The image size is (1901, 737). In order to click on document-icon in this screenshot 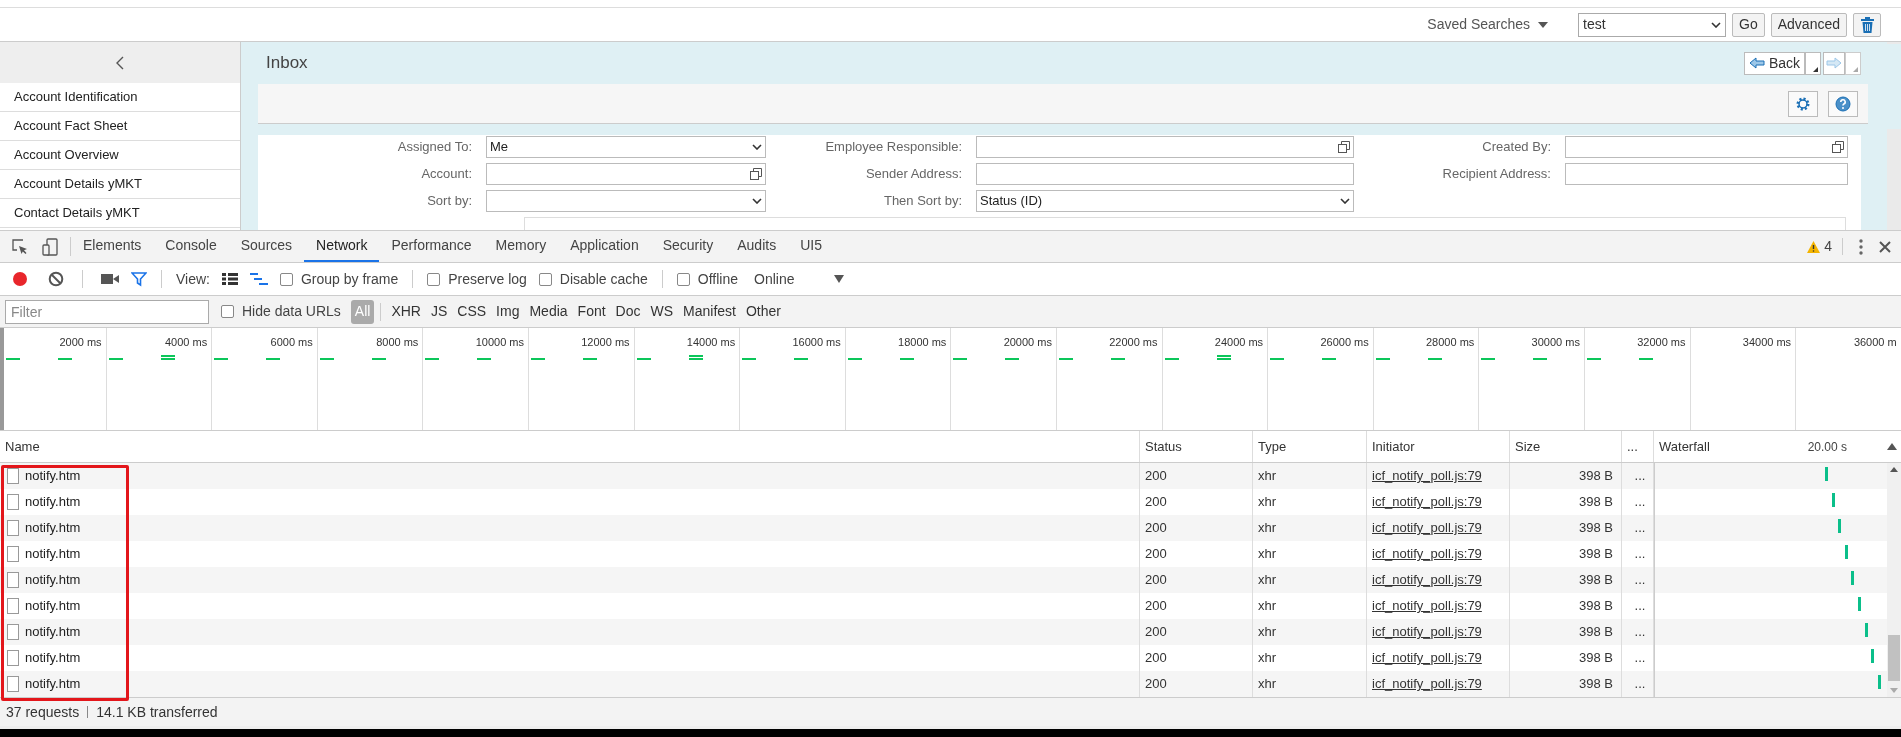, I will do `click(13, 606)`.